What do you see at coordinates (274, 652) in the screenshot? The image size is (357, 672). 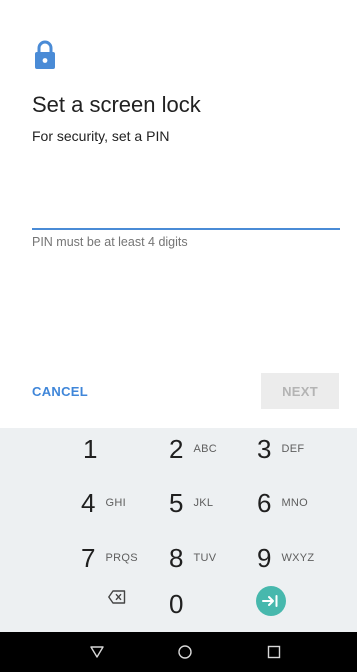 I see `recents-square-icon` at bounding box center [274, 652].